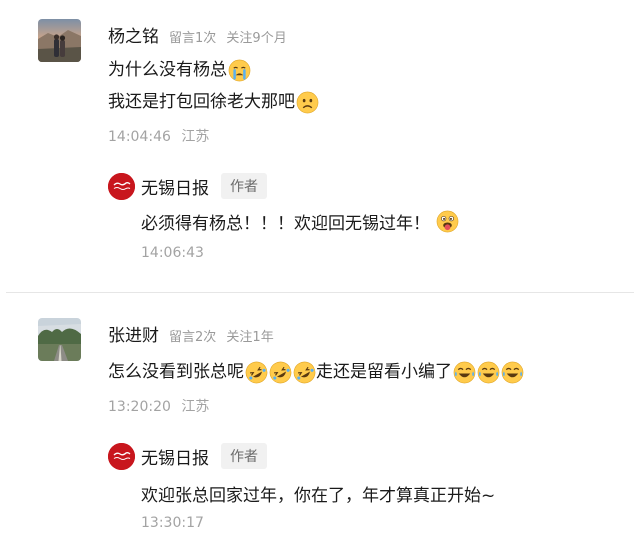 This screenshot has height=550, width=634. I want to click on commenter-meta: 留言1次 关注9个月, so click(228, 36).